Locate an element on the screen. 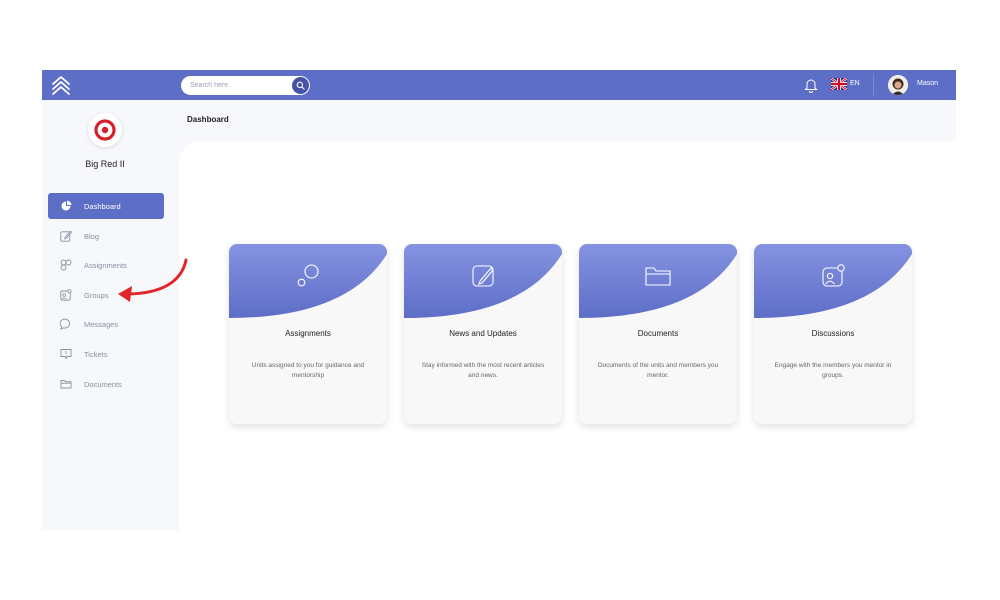  card-title: News and Updates is located at coordinates (483, 333).